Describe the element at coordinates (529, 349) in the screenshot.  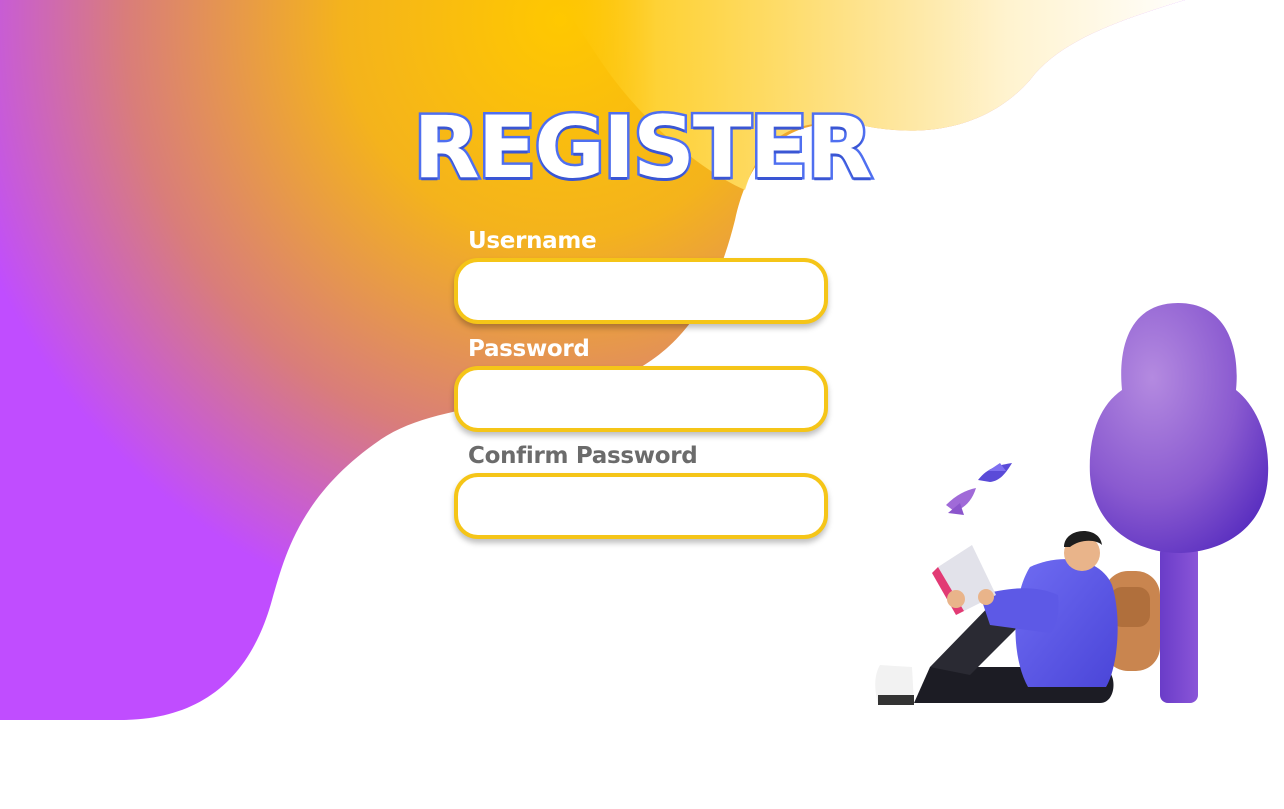
I see `password-label: Password` at that location.